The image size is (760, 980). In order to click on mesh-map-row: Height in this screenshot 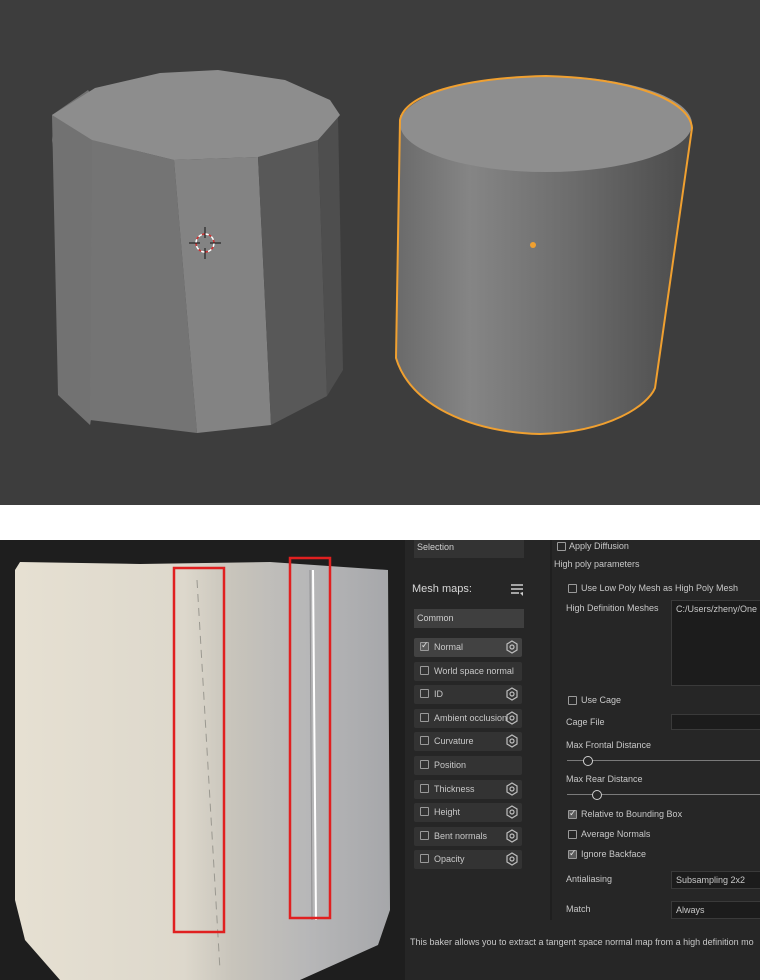, I will do `click(468, 813)`.